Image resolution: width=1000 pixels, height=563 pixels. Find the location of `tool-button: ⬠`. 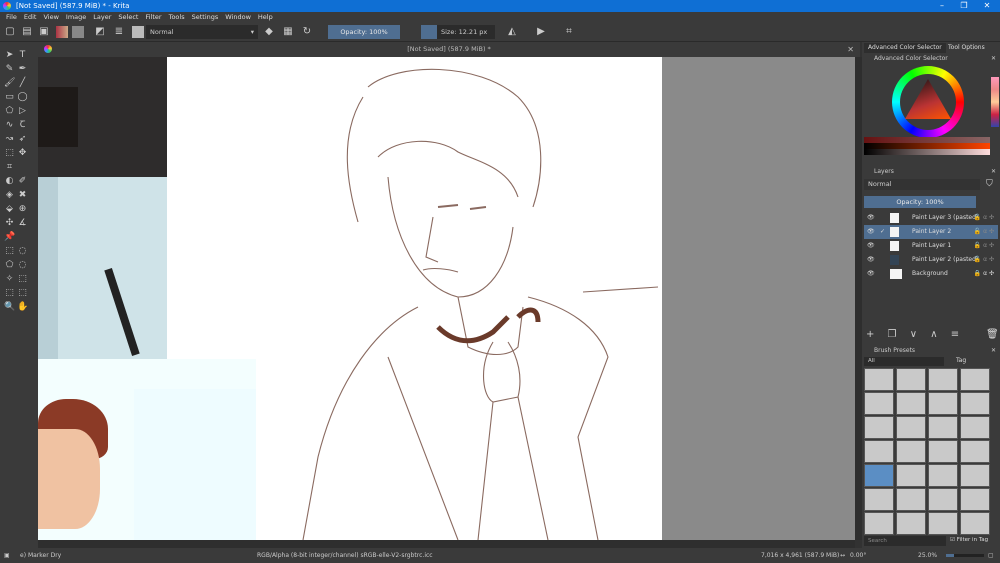

tool-button: ⬠ is located at coordinates (9, 265).